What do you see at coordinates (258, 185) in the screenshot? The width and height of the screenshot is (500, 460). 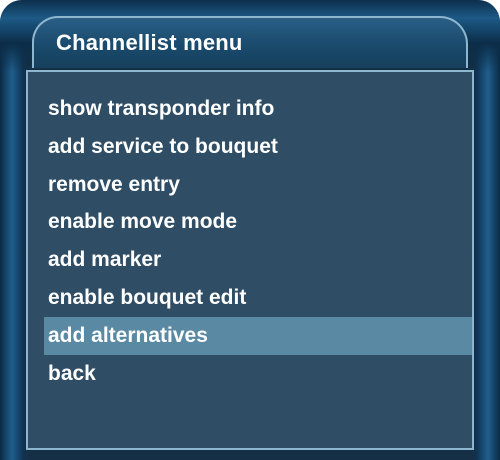 I see `menu-item-remove-entry: remove entry` at bounding box center [258, 185].